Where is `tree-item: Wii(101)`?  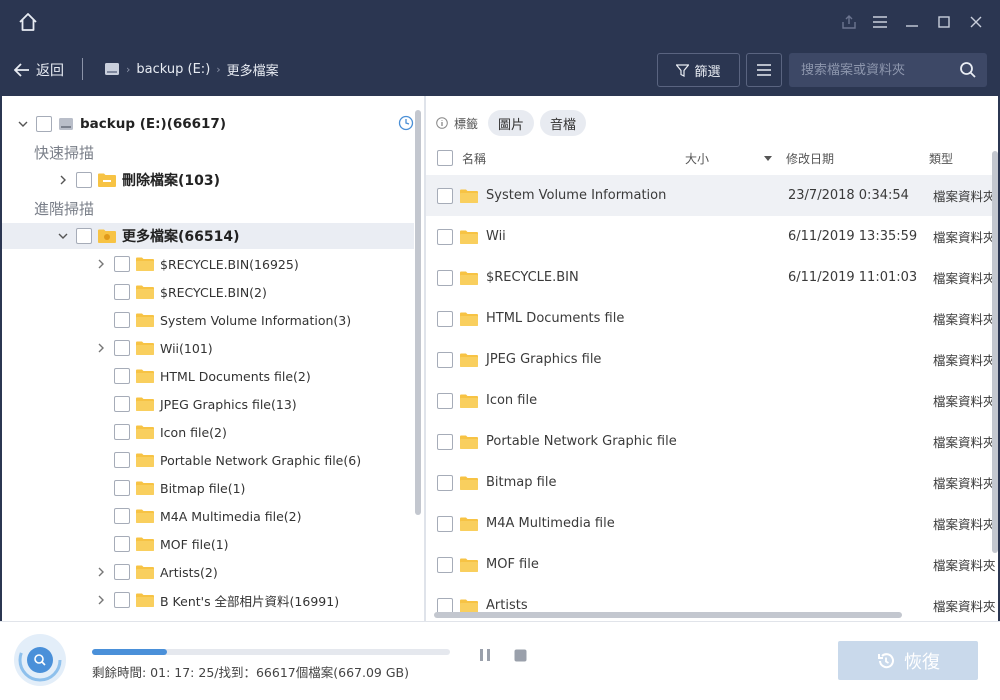 tree-item: Wii(101) is located at coordinates (153, 348).